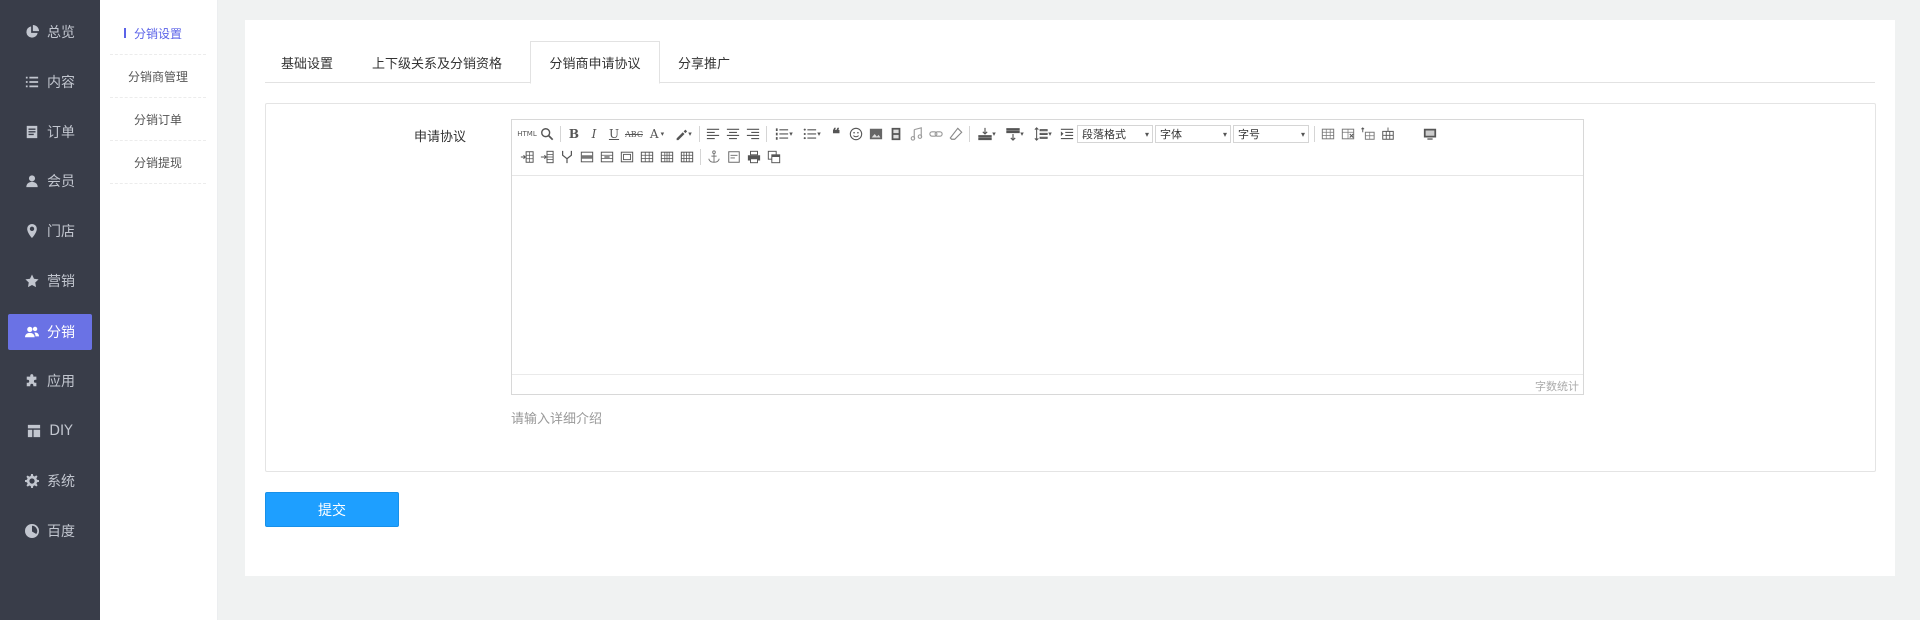 This screenshot has height=620, width=1920. What do you see at coordinates (836, 134) in the screenshot?
I see `blockquote-icon: ❝` at bounding box center [836, 134].